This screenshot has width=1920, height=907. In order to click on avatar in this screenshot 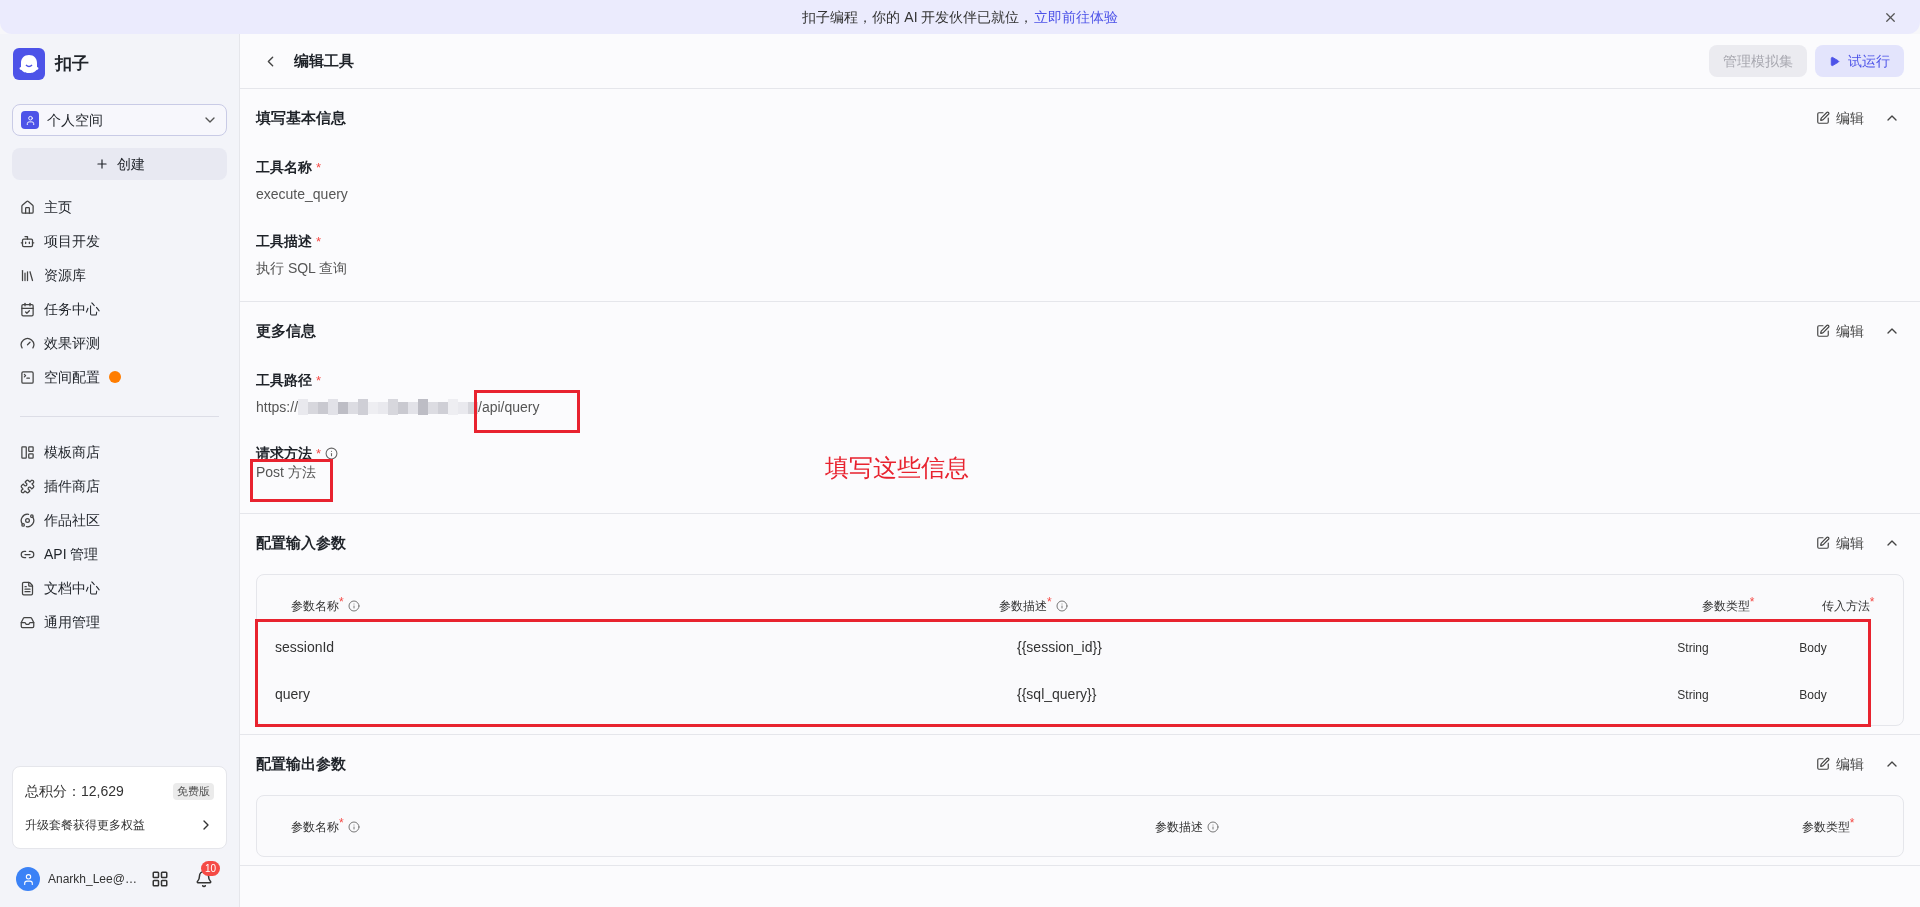, I will do `click(28, 879)`.